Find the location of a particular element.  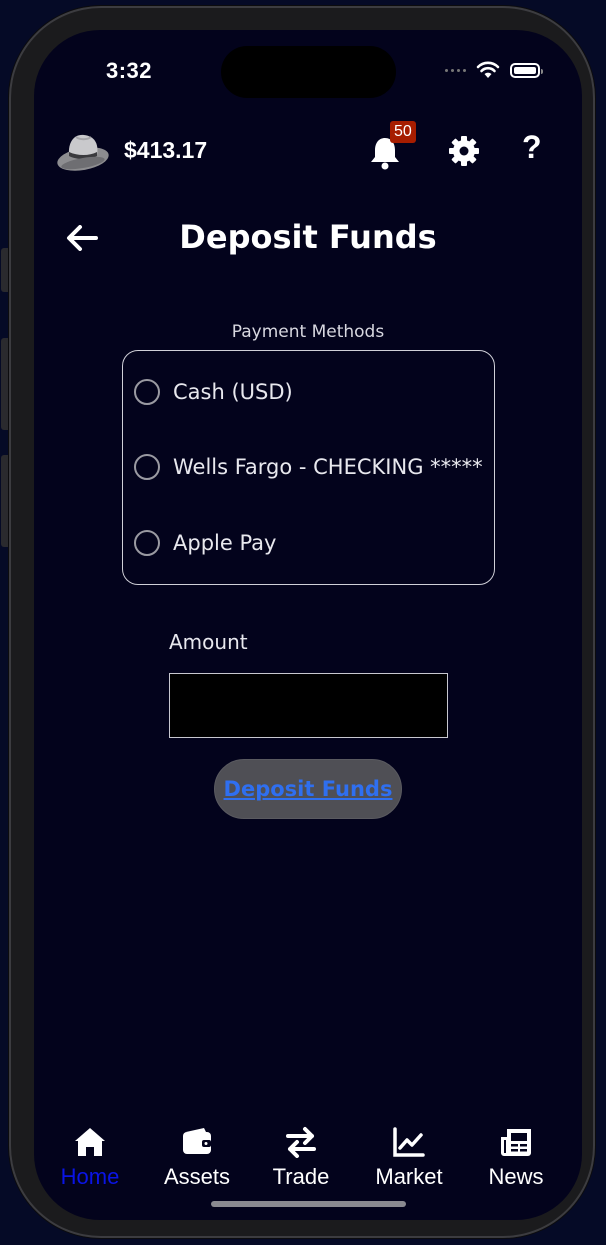

wifi-icon is located at coordinates (488, 69).